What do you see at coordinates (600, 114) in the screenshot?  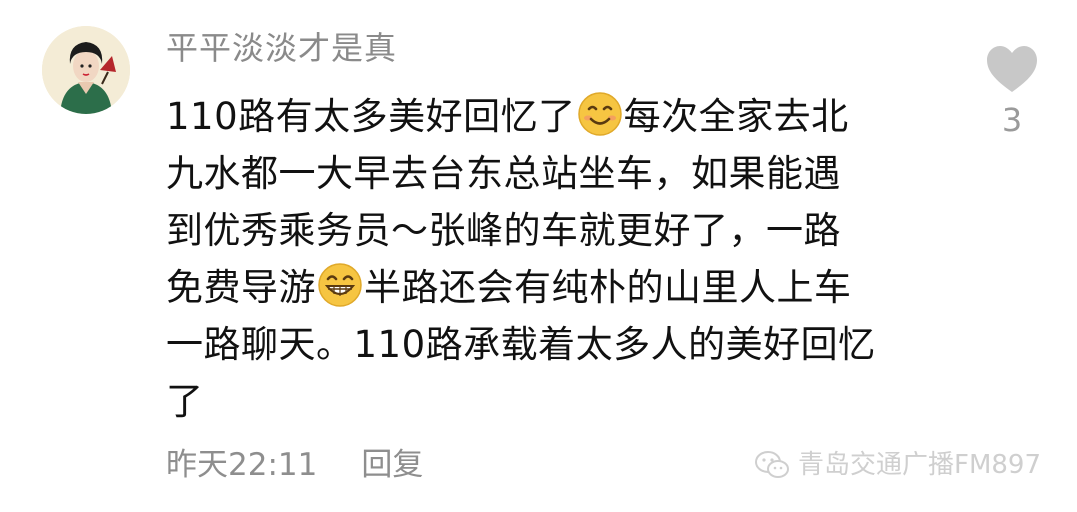 I see `smiling-face-icon` at bounding box center [600, 114].